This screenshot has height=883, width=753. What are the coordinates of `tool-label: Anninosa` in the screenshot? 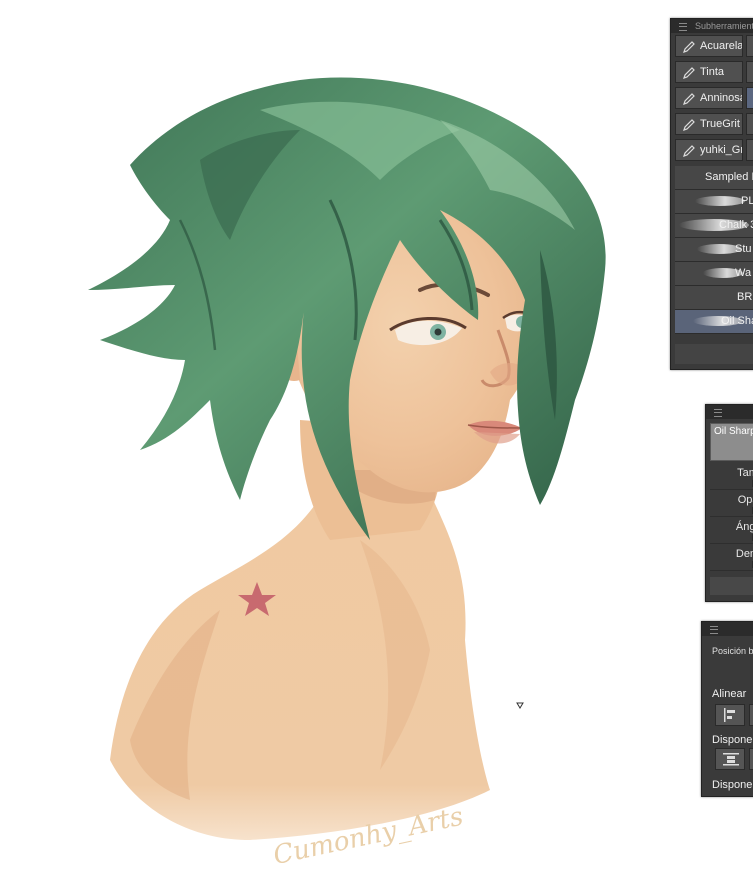 It's located at (721, 98).